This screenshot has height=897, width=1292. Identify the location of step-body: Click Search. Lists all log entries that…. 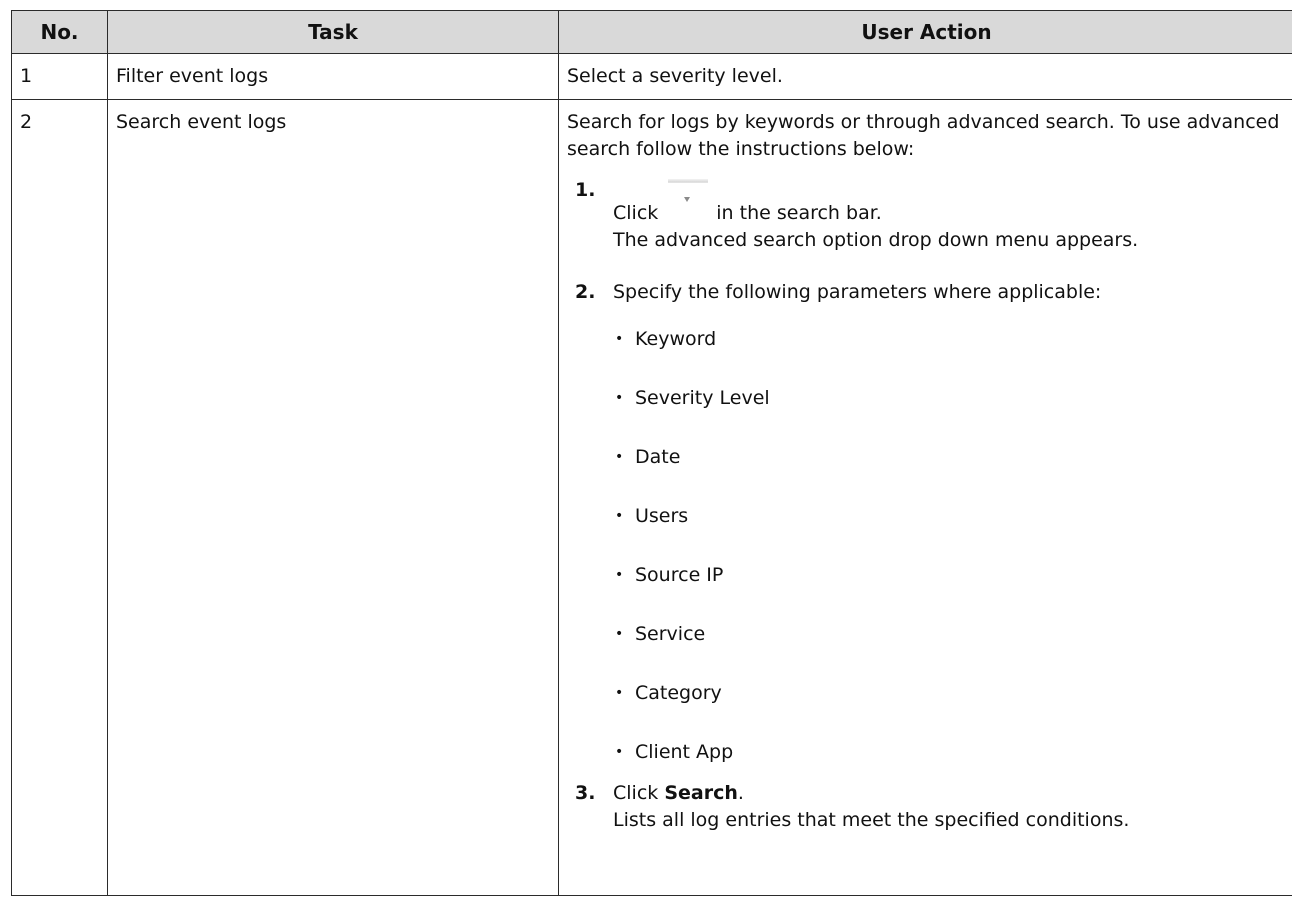
(949, 807).